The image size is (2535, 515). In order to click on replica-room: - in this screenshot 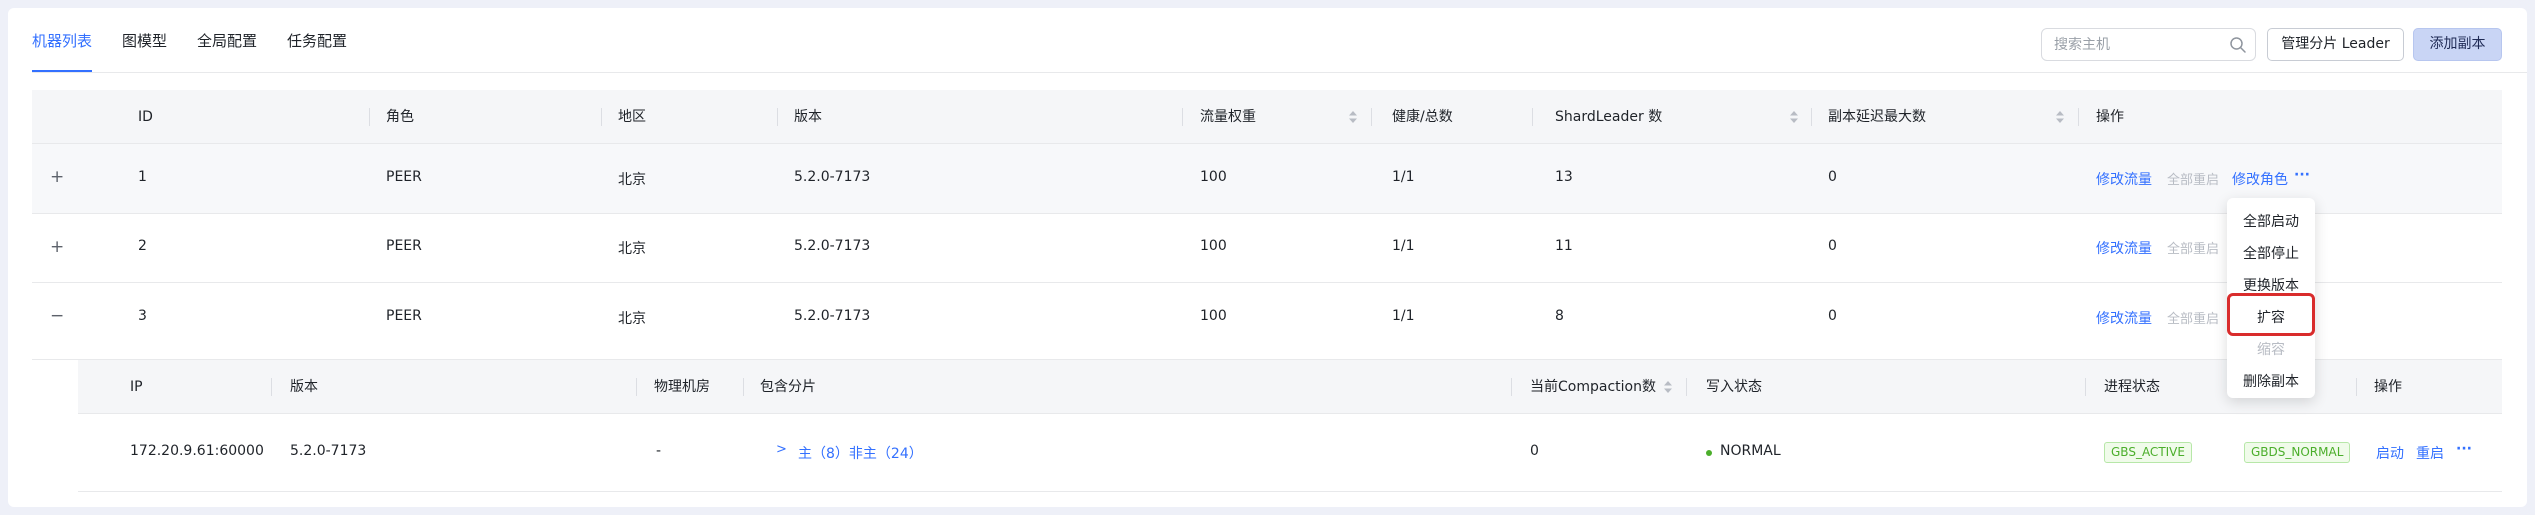, I will do `click(659, 451)`.